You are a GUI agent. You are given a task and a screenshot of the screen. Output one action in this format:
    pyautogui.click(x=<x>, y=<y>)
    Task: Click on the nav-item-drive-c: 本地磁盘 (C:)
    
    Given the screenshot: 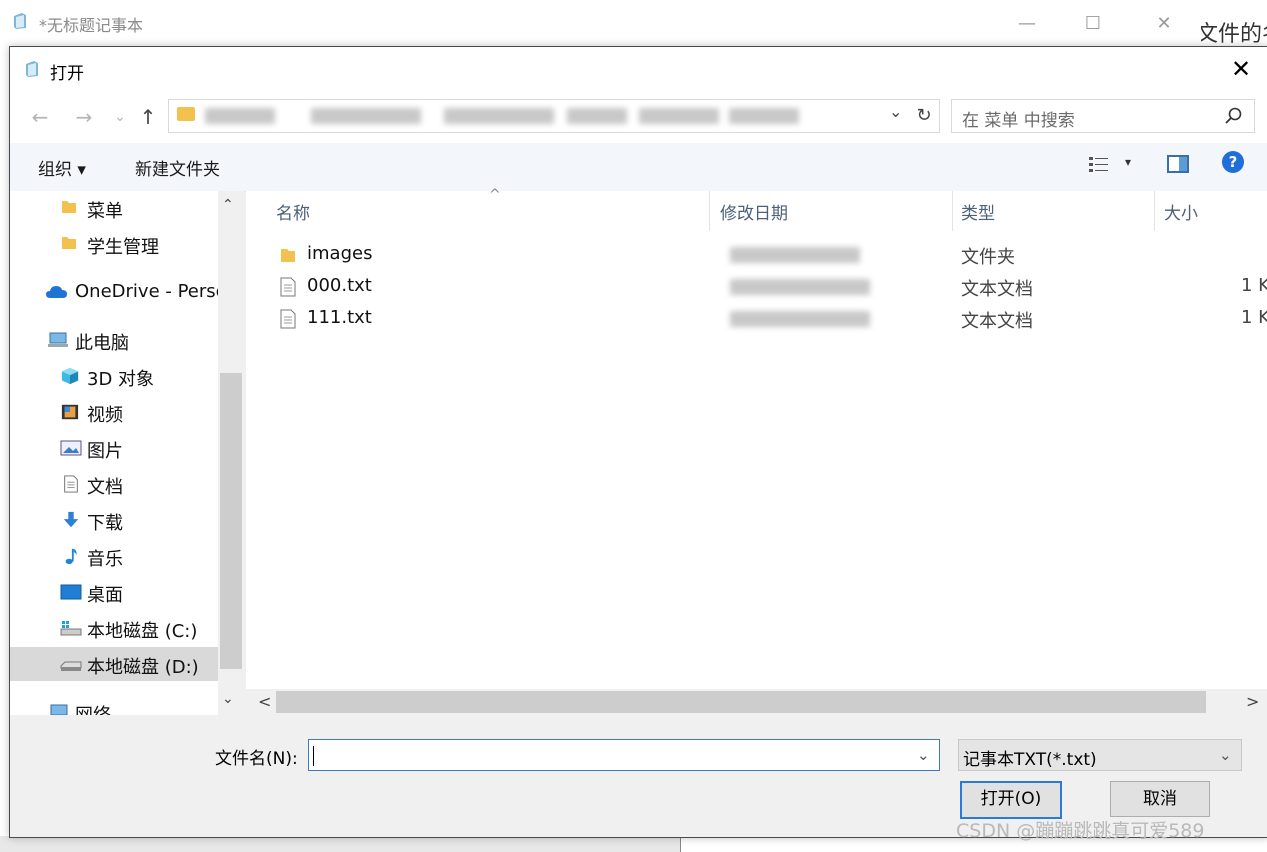 What is the action you would take?
    pyautogui.click(x=114, y=628)
    